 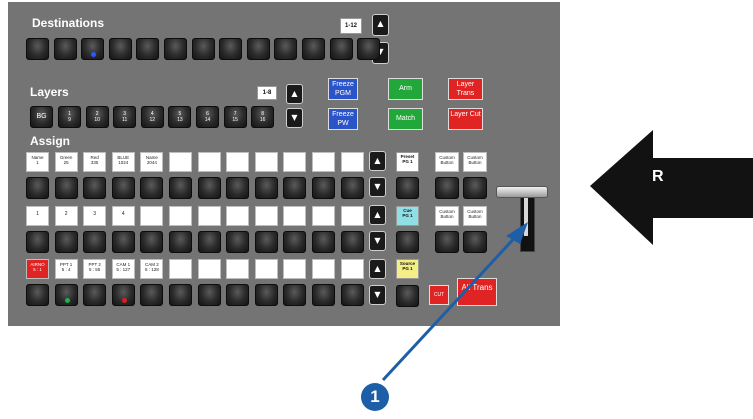 I want to click on side-arrow-letter: R, so click(x=658, y=176).